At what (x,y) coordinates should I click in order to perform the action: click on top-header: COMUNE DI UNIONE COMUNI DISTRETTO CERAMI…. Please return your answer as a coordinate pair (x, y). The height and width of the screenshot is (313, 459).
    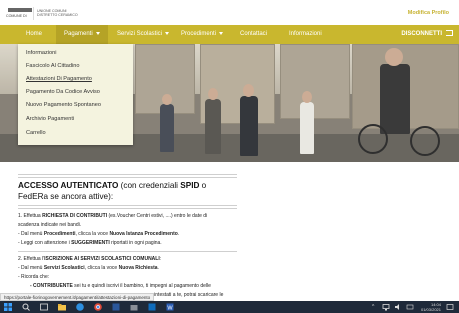
    Looking at the image, I should click on (229, 12).